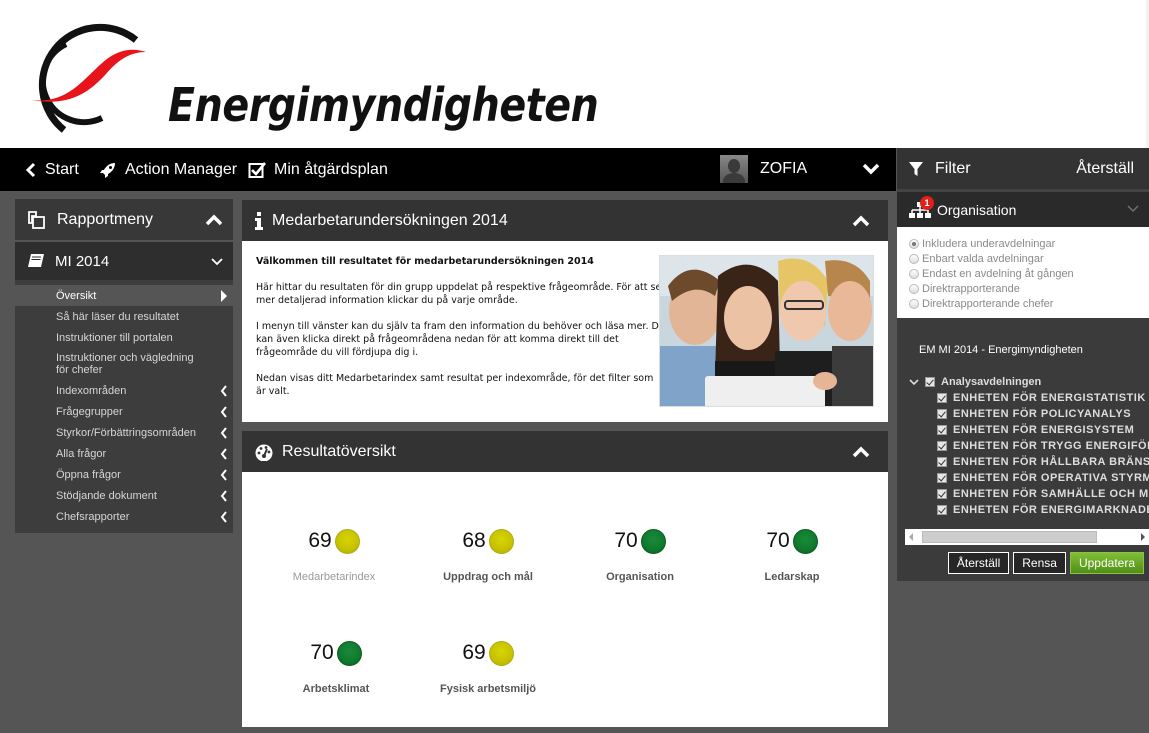 The height and width of the screenshot is (733, 1149). Describe the element at coordinates (1044, 430) in the screenshot. I see `tree-node-label: ENHETEN FÖR ENERGISYSTEM` at that location.